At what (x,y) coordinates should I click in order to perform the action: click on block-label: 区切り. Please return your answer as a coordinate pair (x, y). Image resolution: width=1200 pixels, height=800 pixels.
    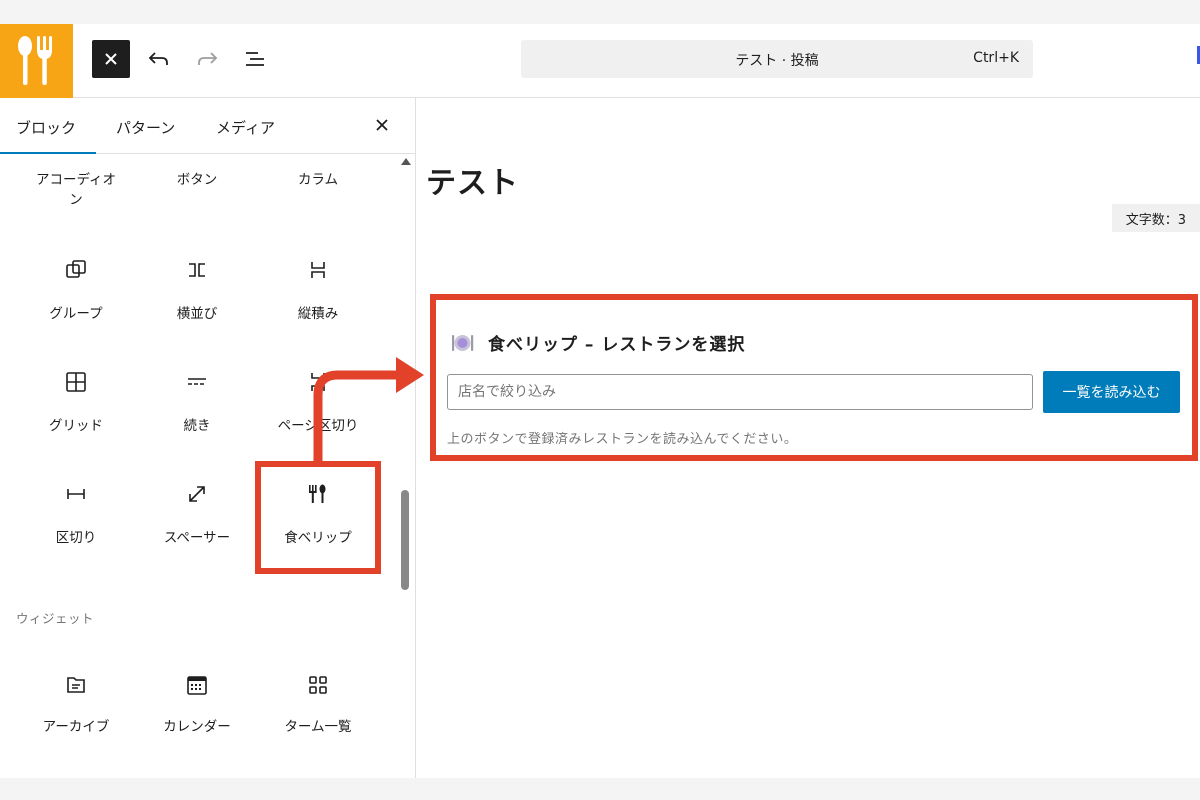
    Looking at the image, I should click on (76, 538).